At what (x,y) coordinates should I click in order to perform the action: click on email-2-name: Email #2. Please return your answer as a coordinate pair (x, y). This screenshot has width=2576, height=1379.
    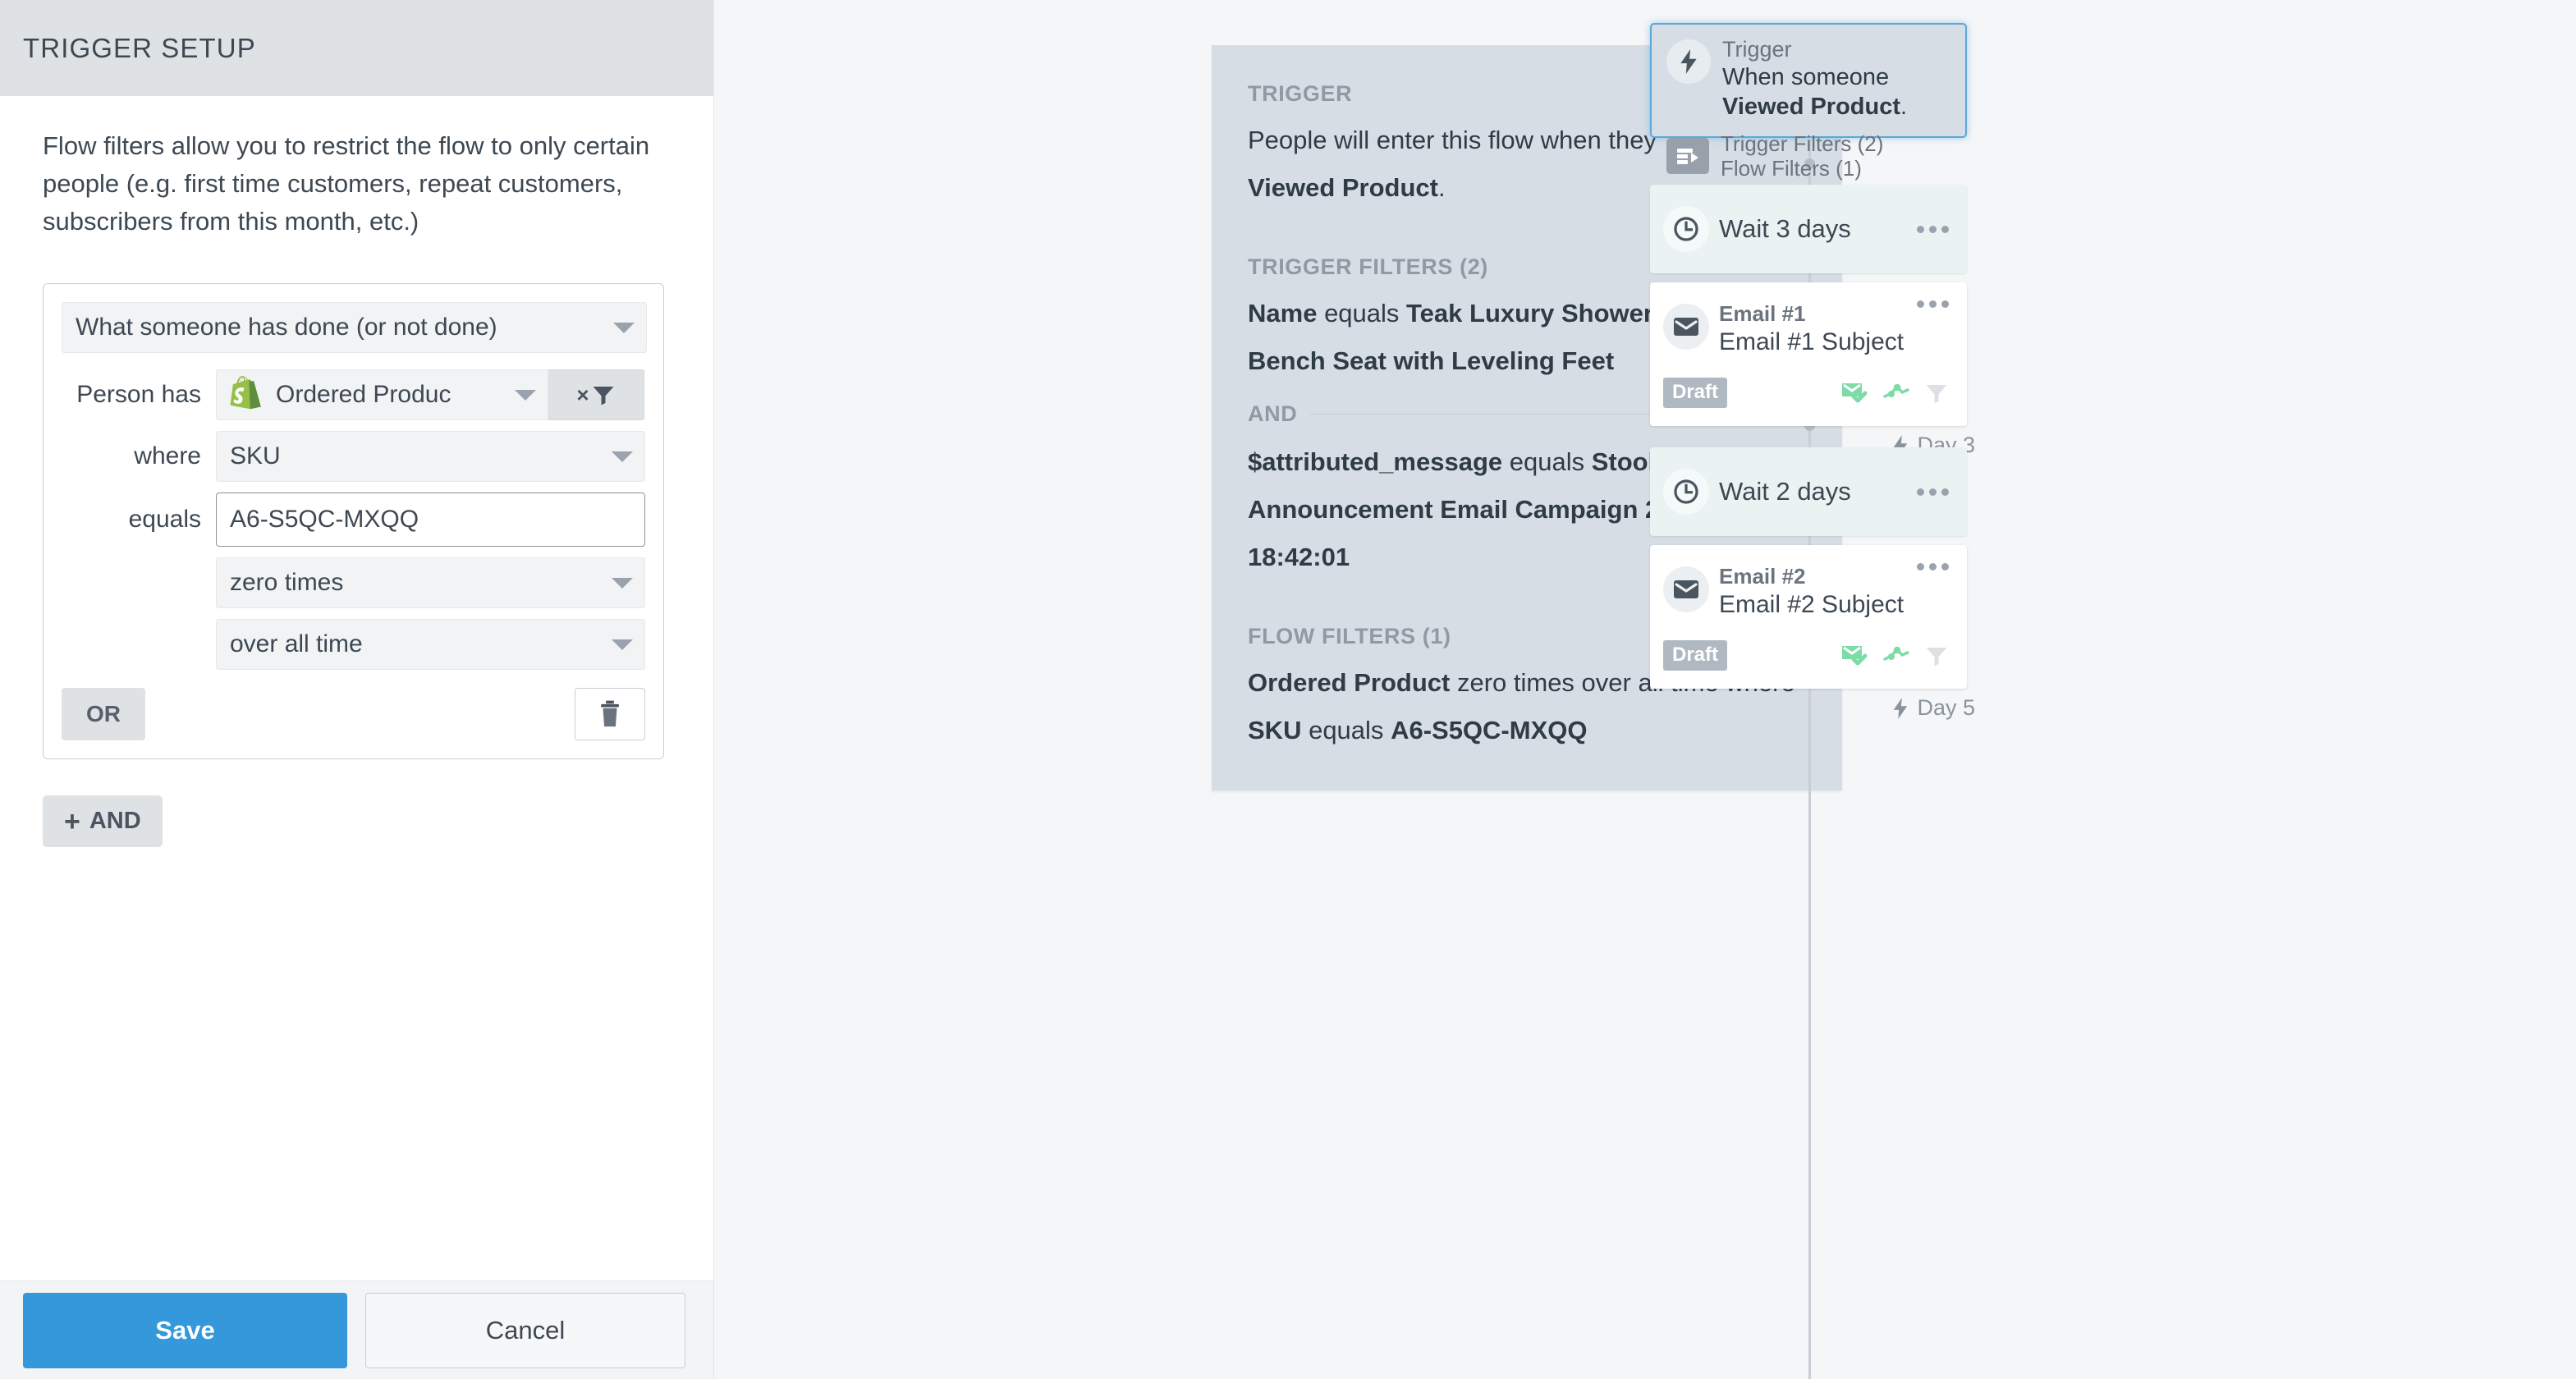
    Looking at the image, I should click on (1763, 576).